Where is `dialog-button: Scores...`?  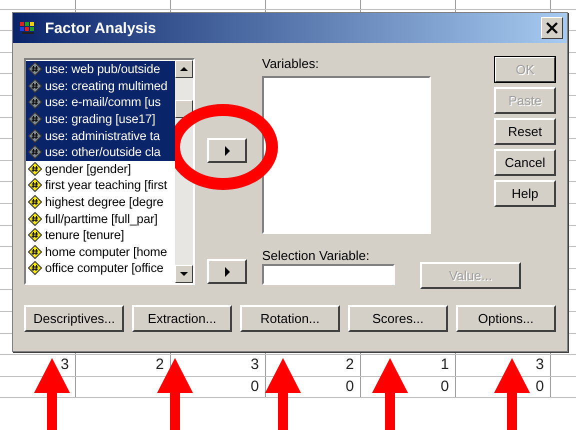 dialog-button: Scores... is located at coordinates (398, 318).